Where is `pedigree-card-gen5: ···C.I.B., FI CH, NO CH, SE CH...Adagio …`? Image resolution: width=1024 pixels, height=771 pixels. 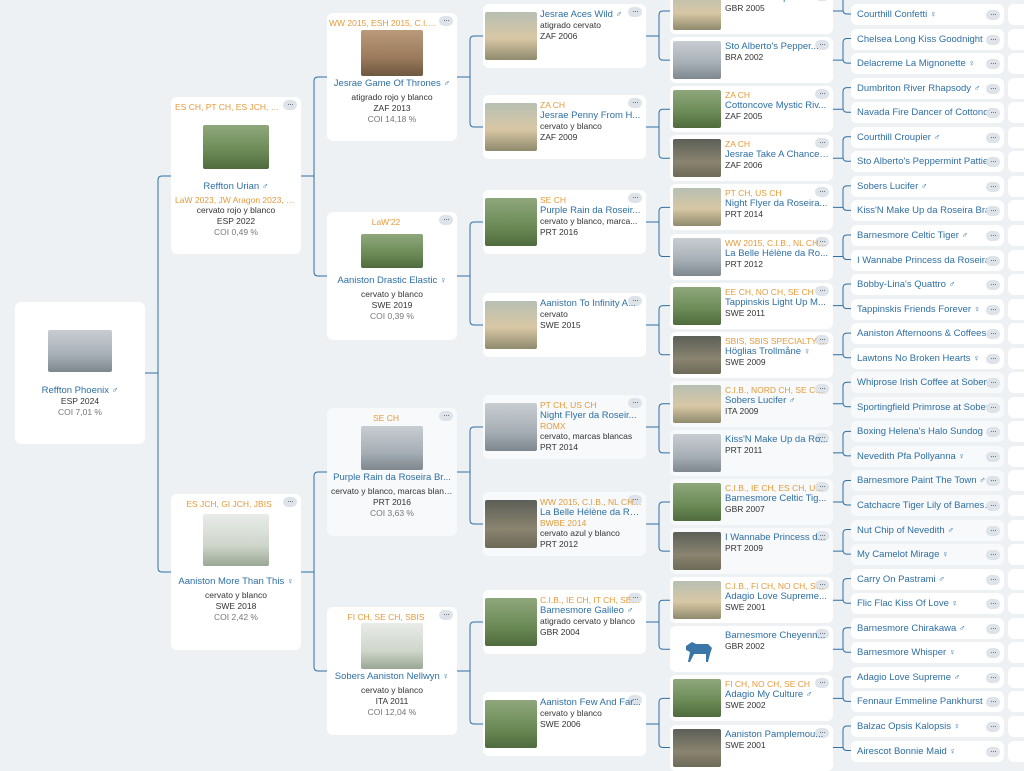
pedigree-card-gen5: ···C.I.B., FI CH, NO CH, SE CH...Adagio … is located at coordinates (751, 600).